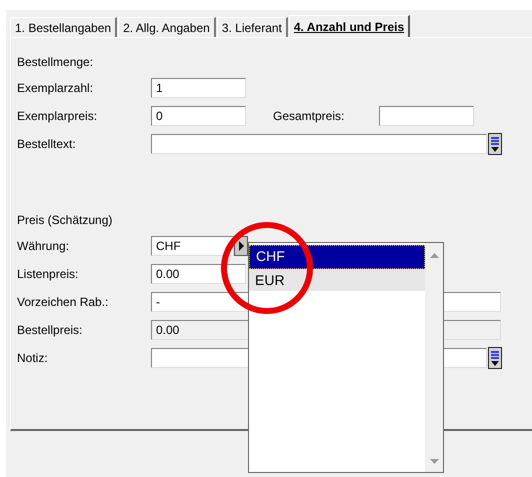 The height and width of the screenshot is (477, 532). I want to click on field-label: Bestellpreis:, so click(50, 330).